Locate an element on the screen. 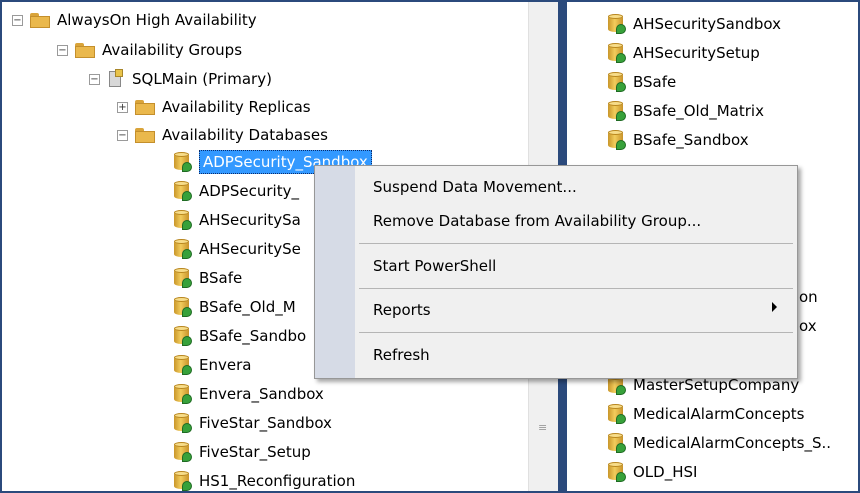 Image resolution: width=860 pixels, height=493 pixels. tree-db-item: AHSecuritySa is located at coordinates (237, 220).